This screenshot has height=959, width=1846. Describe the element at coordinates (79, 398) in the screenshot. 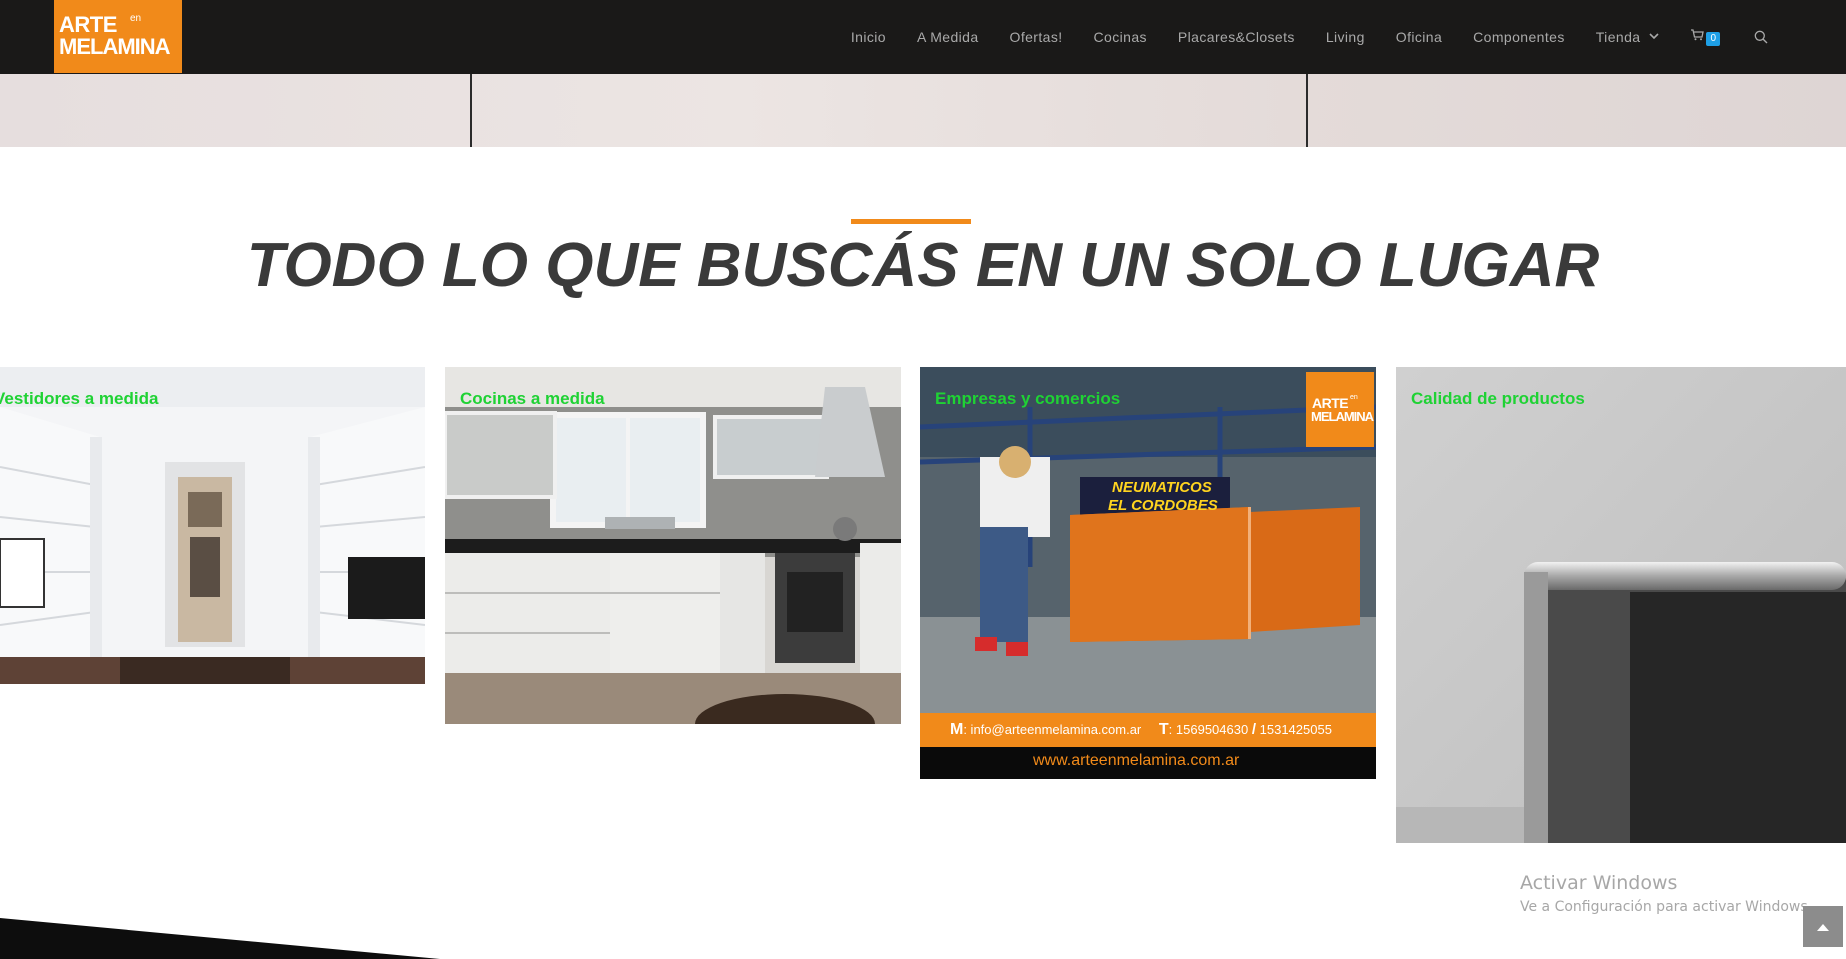

I see `card-label: Vestidores a medida` at that location.